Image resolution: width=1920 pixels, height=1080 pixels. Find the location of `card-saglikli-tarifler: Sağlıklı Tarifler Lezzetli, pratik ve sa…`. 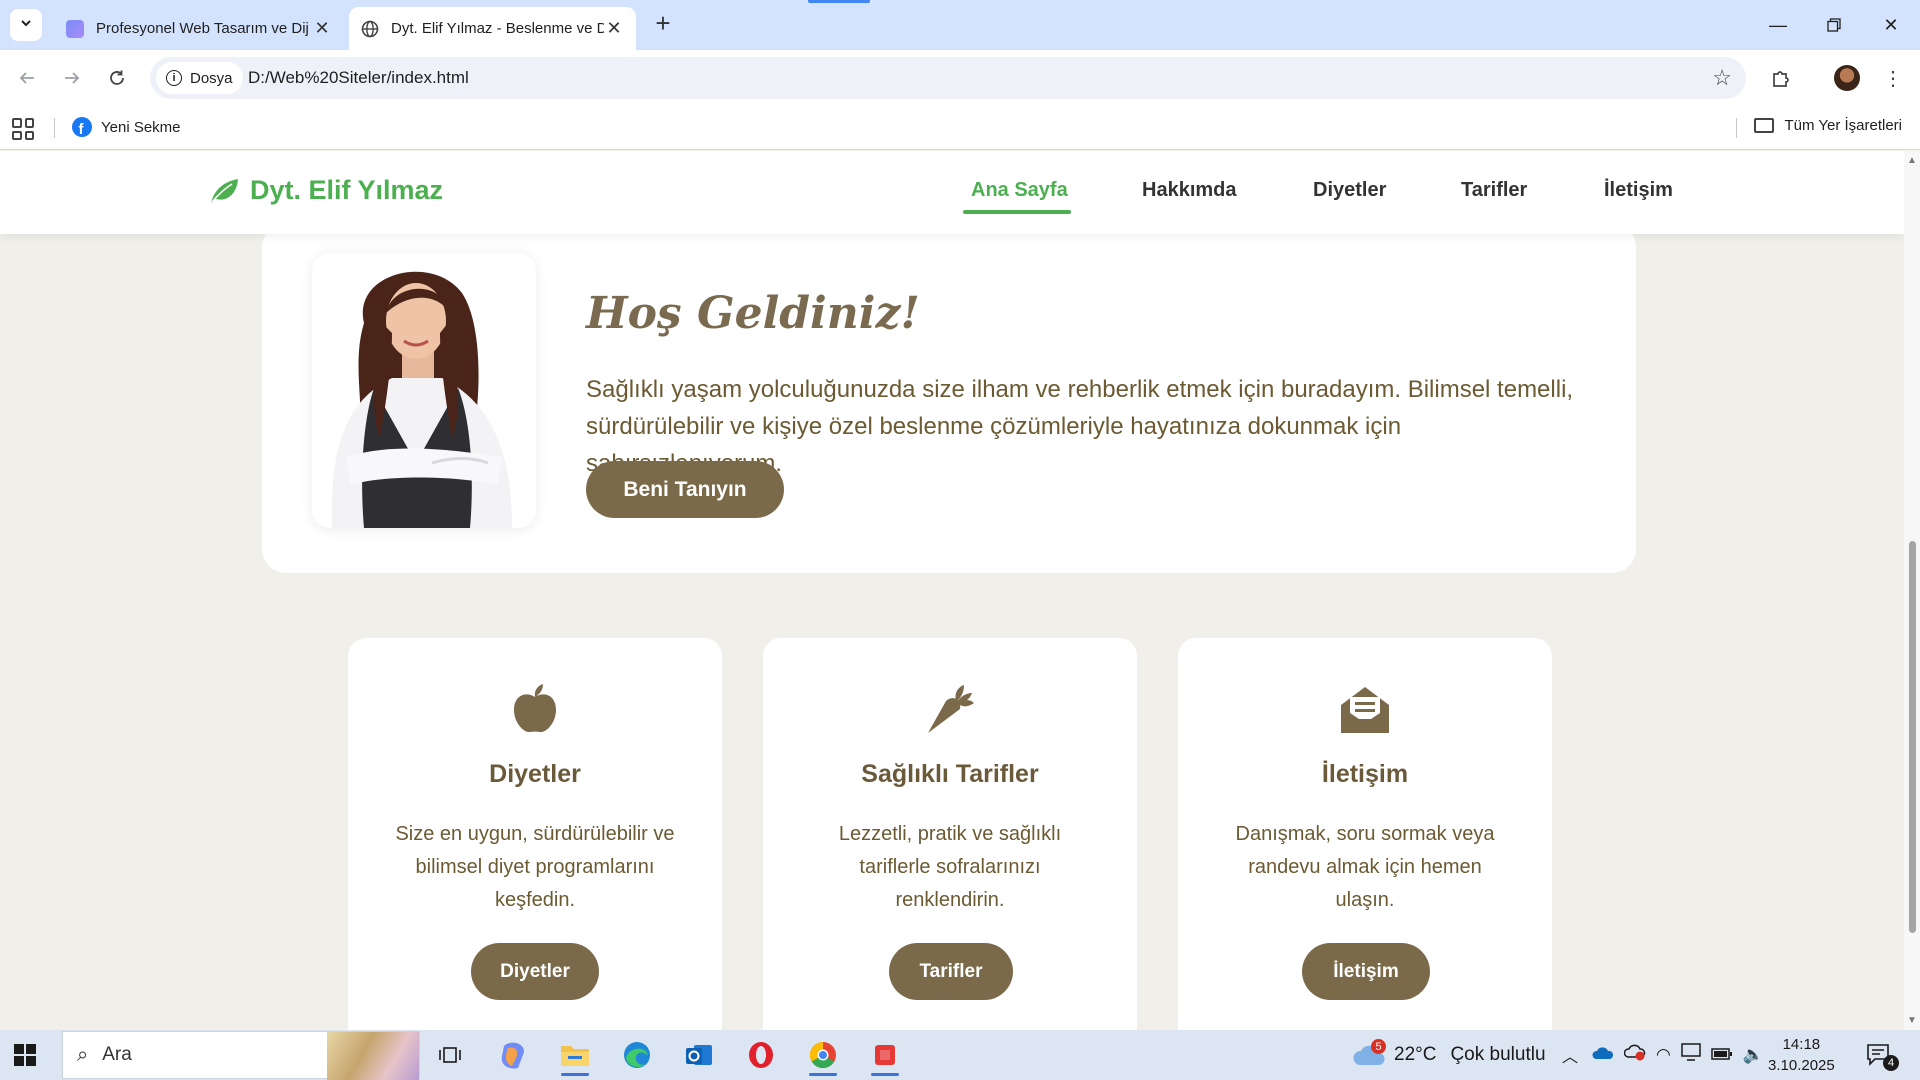

card-saglikli-tarifler: Sağlıklı Tarifler Lezzetli, pratik ve sa… is located at coordinates (950, 834).